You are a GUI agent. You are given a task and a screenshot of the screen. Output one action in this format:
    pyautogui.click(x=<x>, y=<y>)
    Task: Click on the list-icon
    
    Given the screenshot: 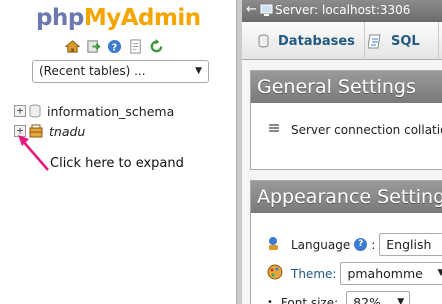 What is the action you would take?
    pyautogui.click(x=274, y=130)
    